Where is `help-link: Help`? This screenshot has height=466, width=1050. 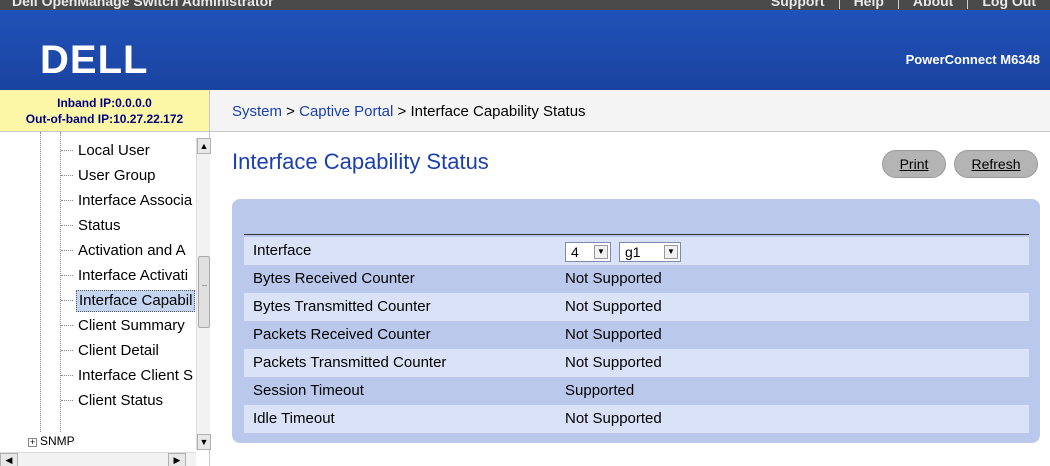 help-link: Help is located at coordinates (868, 4).